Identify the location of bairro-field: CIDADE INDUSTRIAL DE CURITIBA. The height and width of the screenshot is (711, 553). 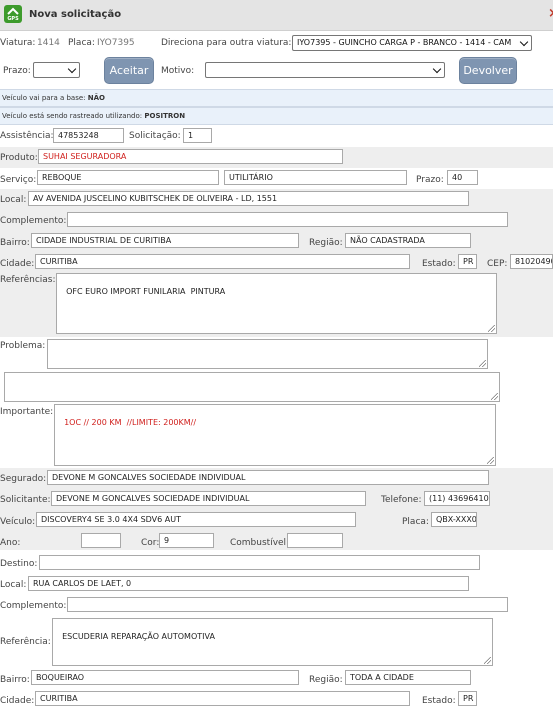
(165, 240).